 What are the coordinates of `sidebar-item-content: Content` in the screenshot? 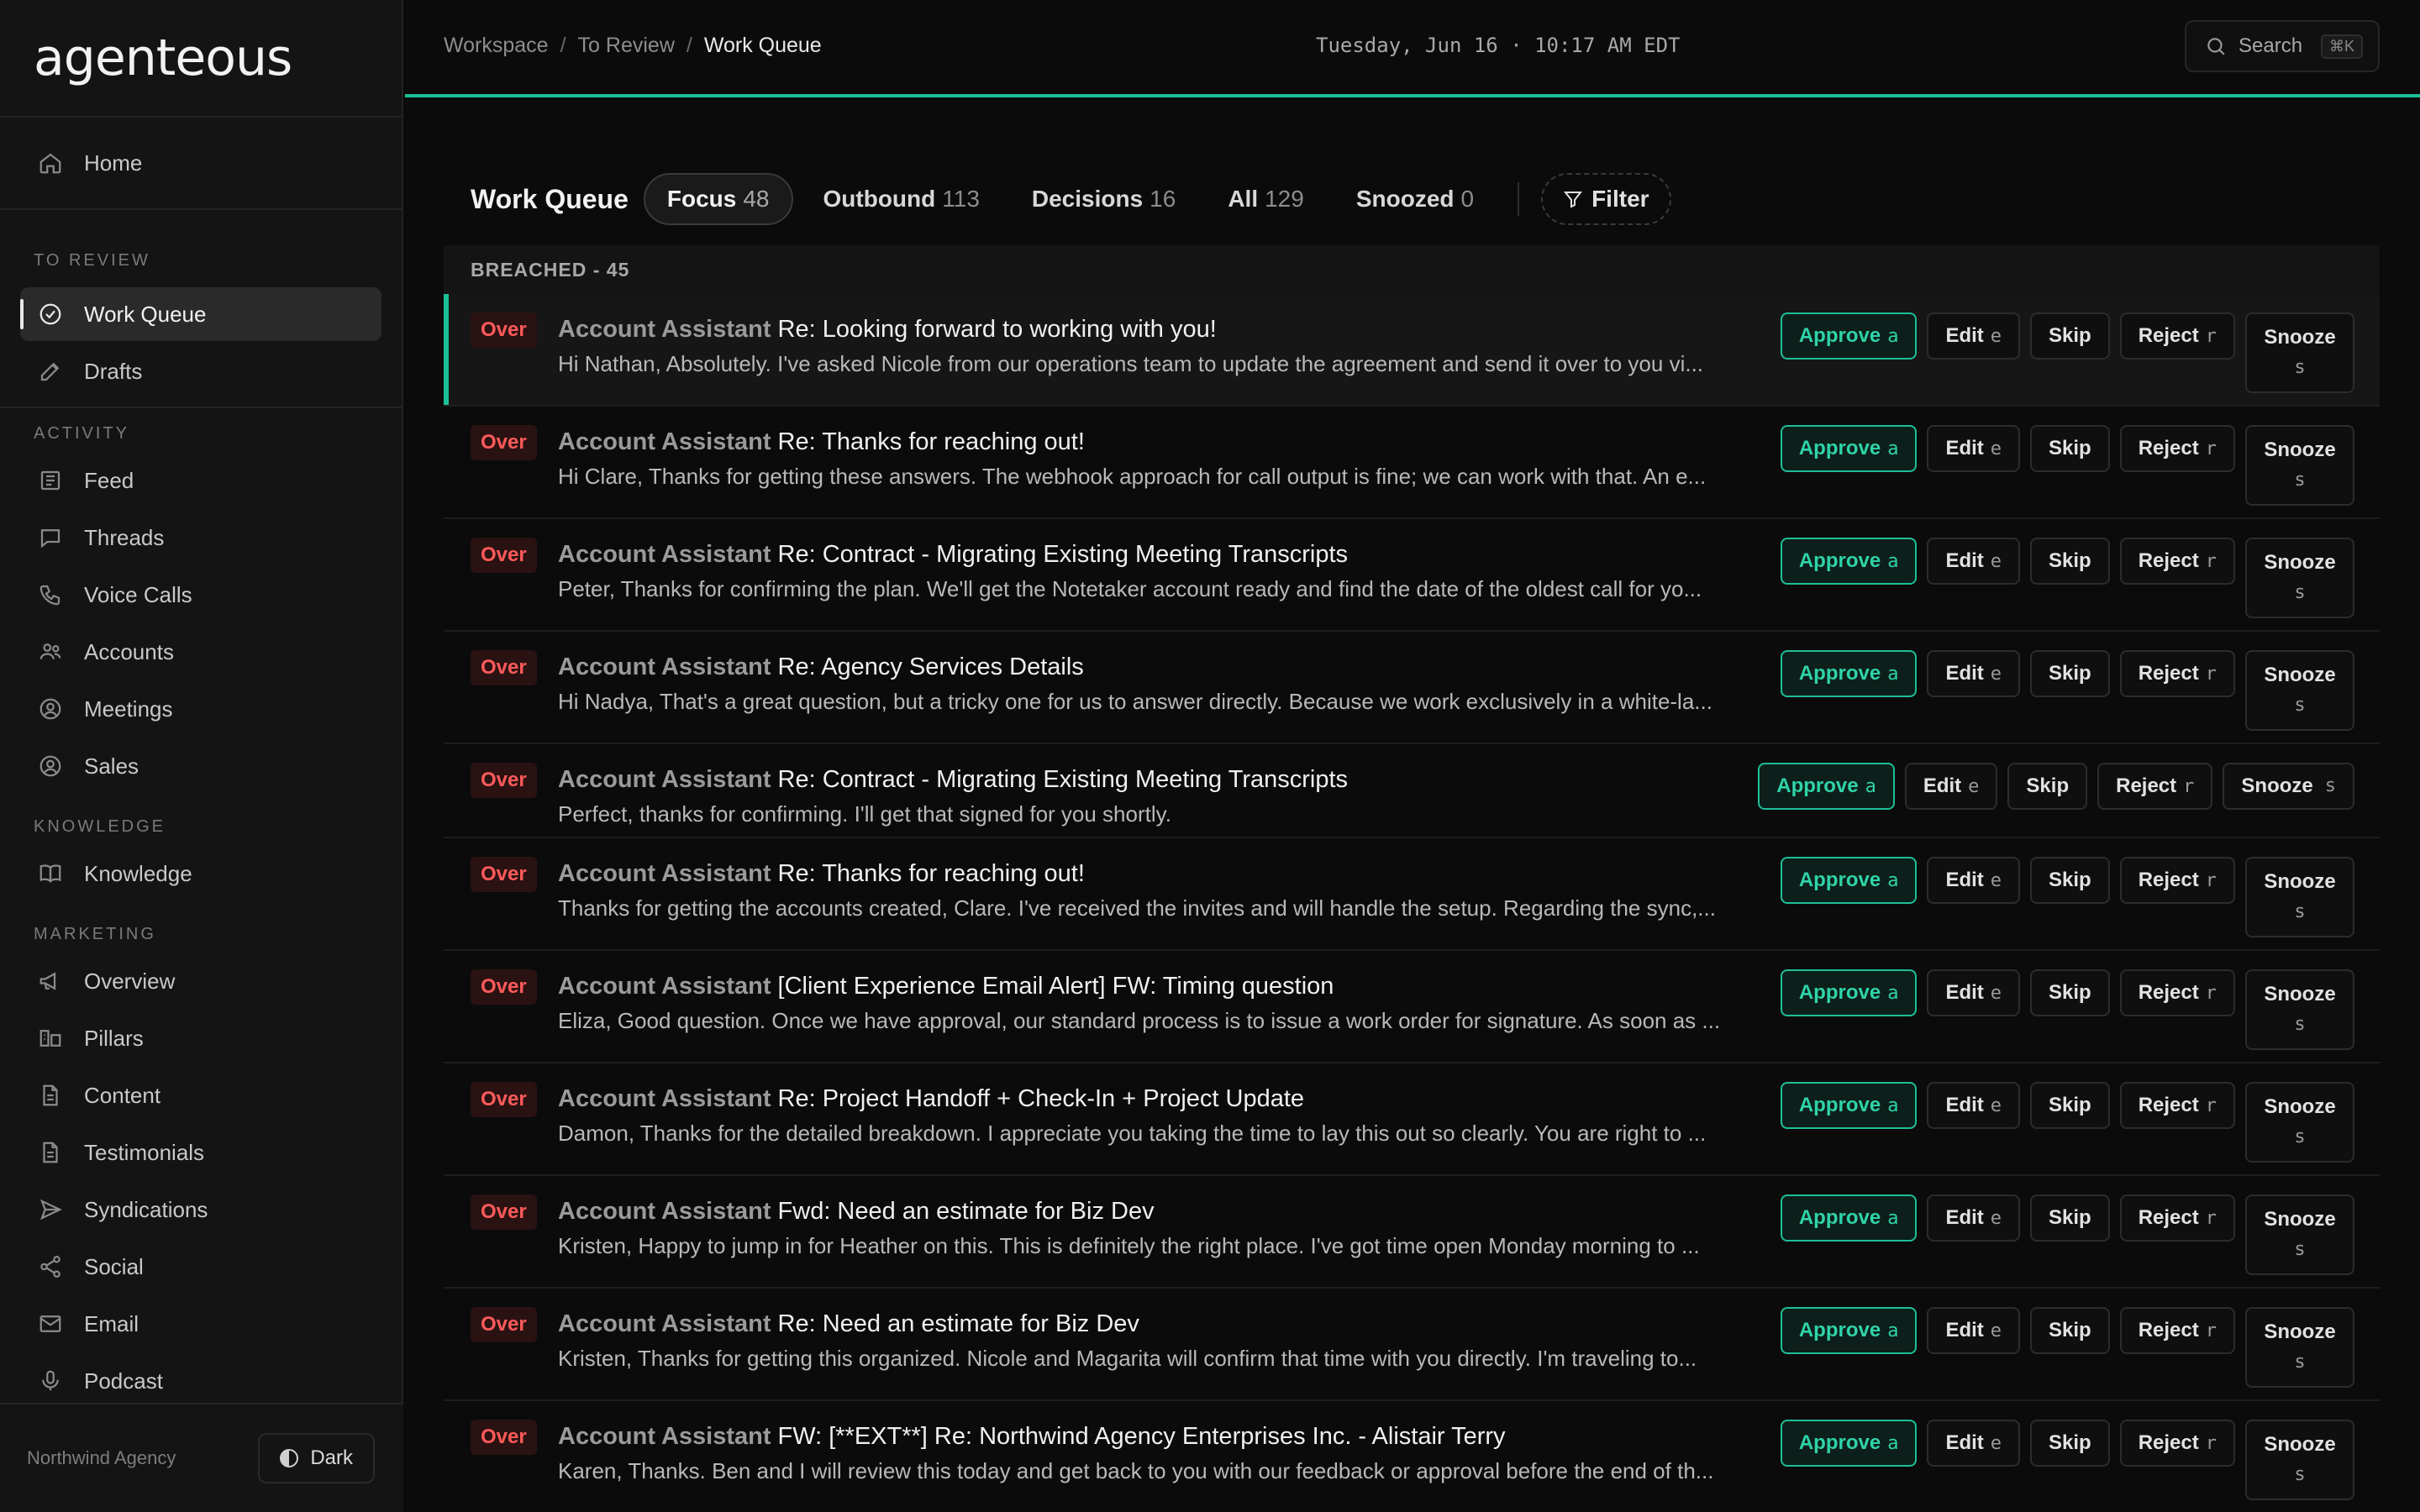 It's located at (200, 1095).